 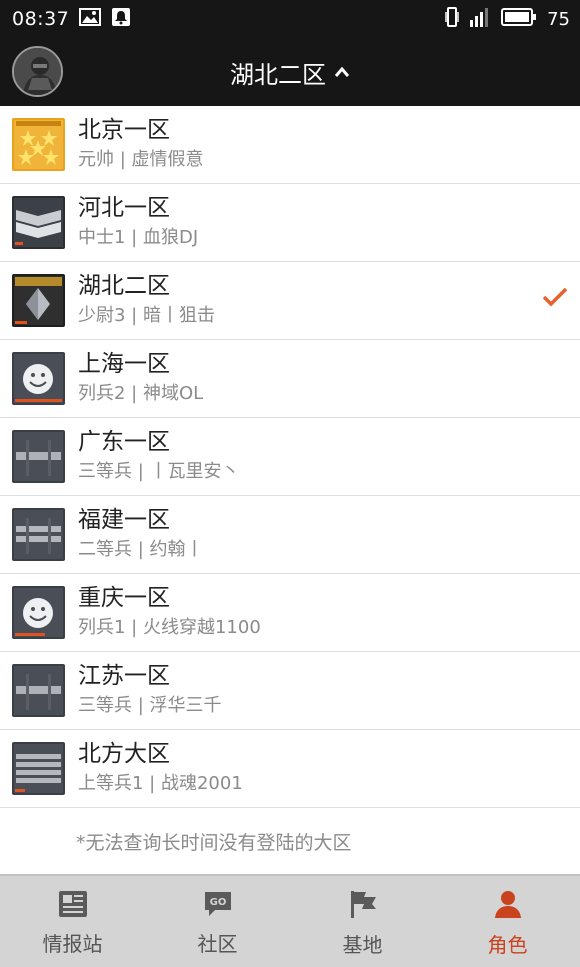 I want to click on server-detail: 列兵2 | 神域OL, so click(x=141, y=393).